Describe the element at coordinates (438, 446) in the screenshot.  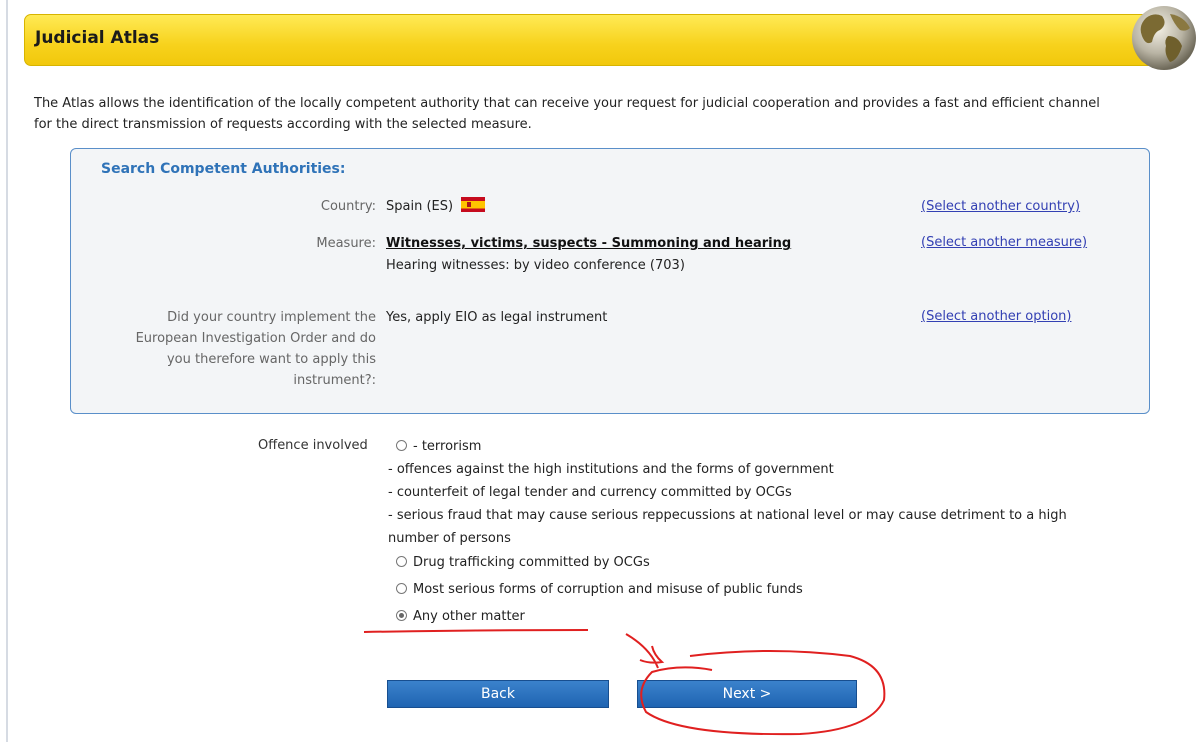
I see `offence-option-terrorism: - terrorism` at that location.